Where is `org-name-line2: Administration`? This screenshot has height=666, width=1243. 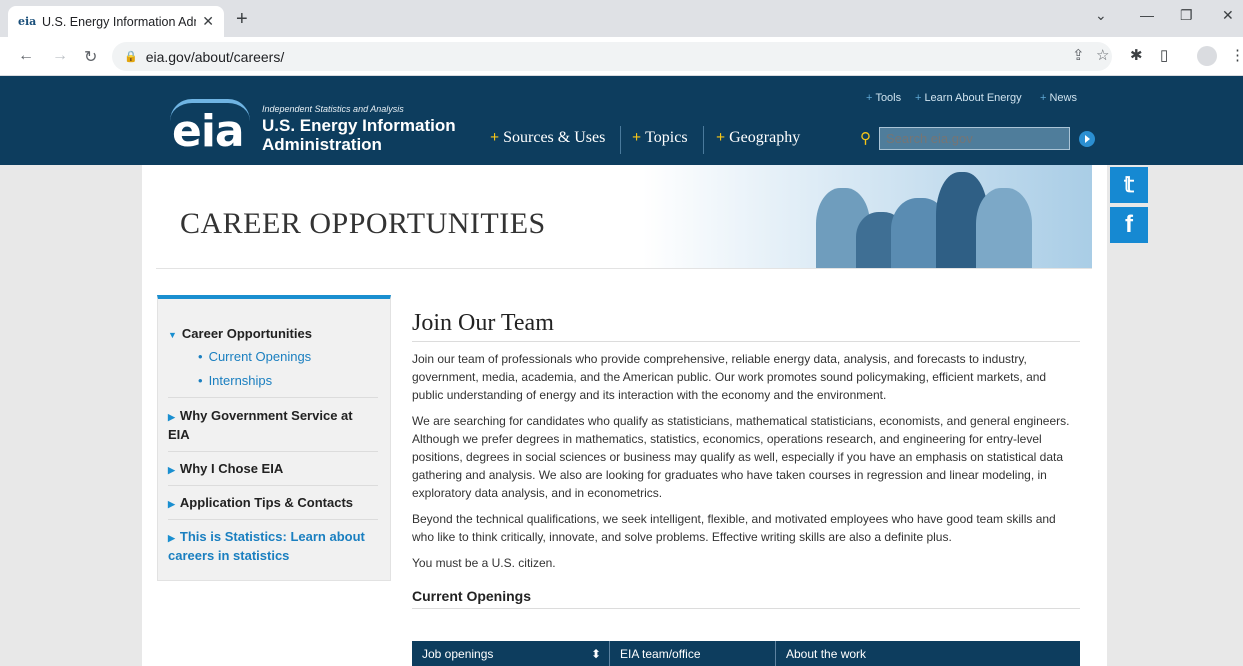 org-name-line2: Administration is located at coordinates (322, 145).